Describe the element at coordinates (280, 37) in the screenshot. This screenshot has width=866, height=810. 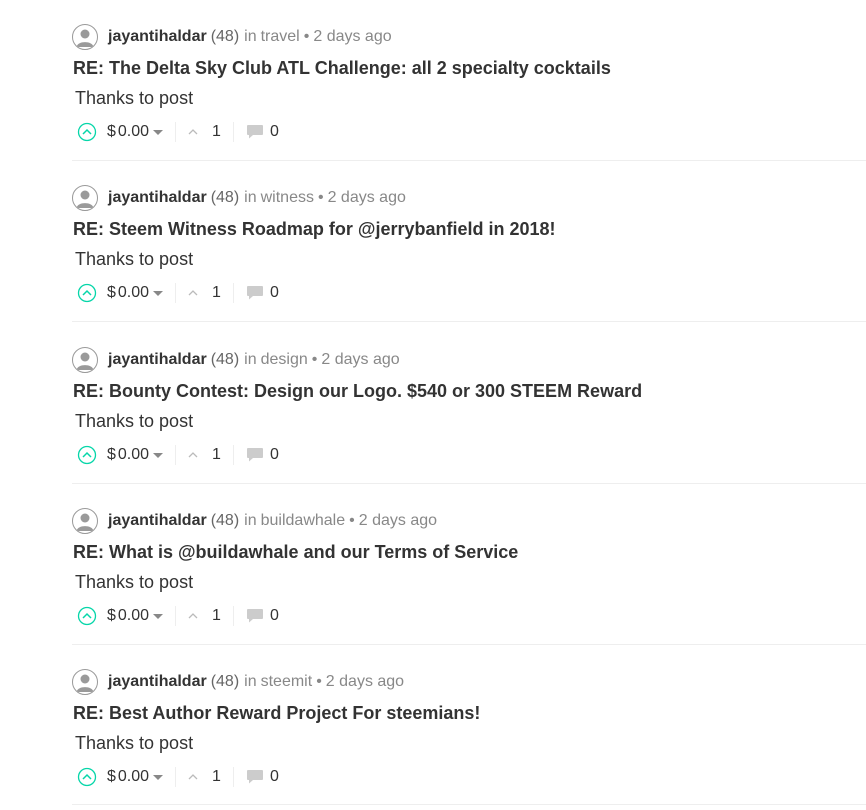
I see `category-link: travel` at that location.